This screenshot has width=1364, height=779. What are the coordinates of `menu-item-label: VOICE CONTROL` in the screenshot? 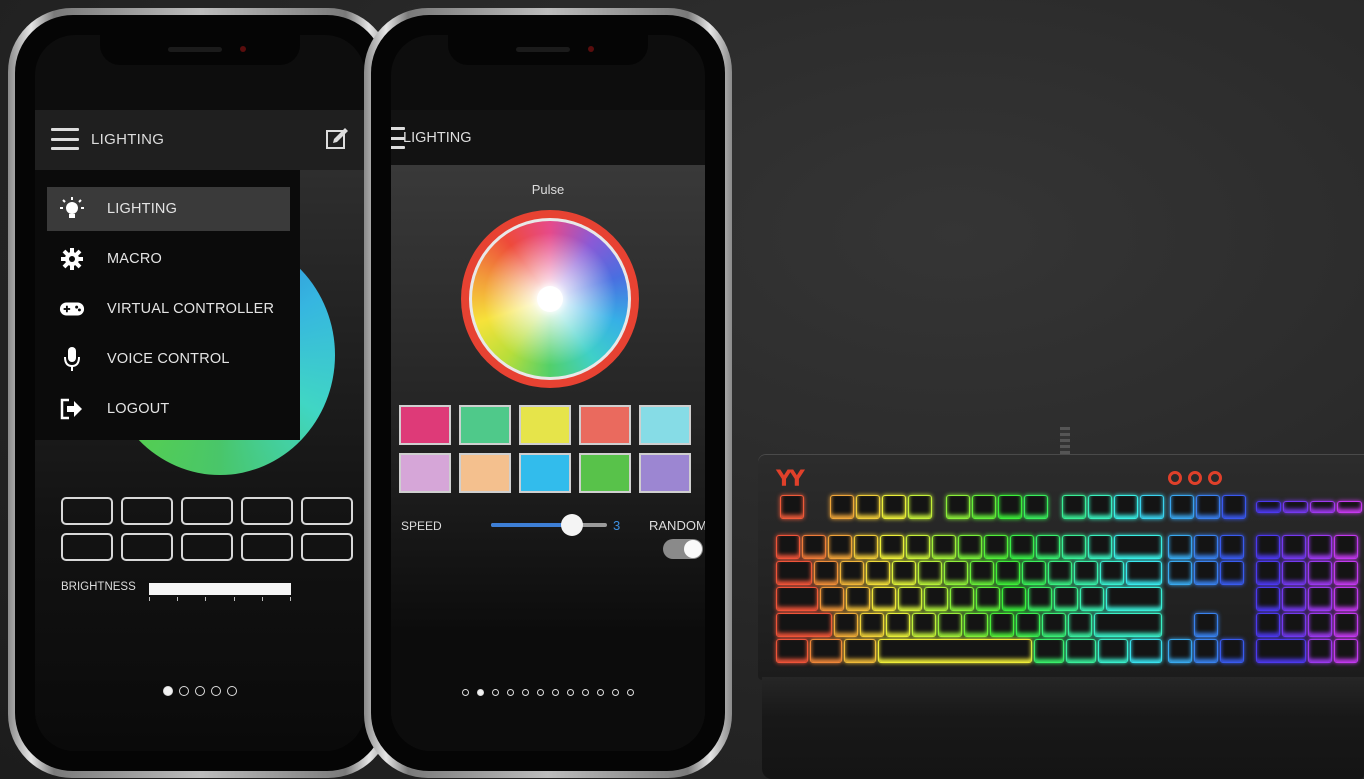 It's located at (168, 359).